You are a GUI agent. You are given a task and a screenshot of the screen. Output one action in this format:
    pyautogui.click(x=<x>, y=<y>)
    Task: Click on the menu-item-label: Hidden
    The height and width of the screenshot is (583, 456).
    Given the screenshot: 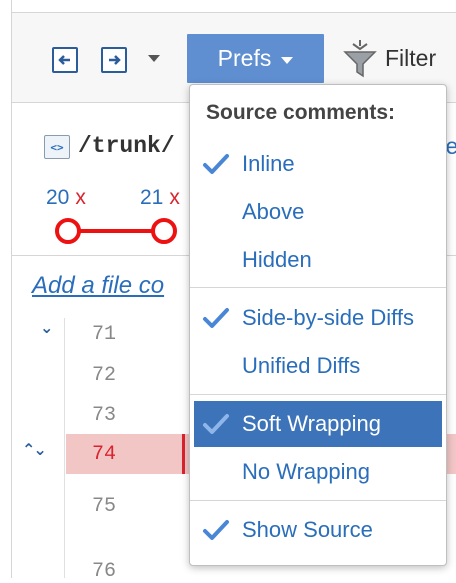 What is the action you would take?
    pyautogui.click(x=277, y=259)
    